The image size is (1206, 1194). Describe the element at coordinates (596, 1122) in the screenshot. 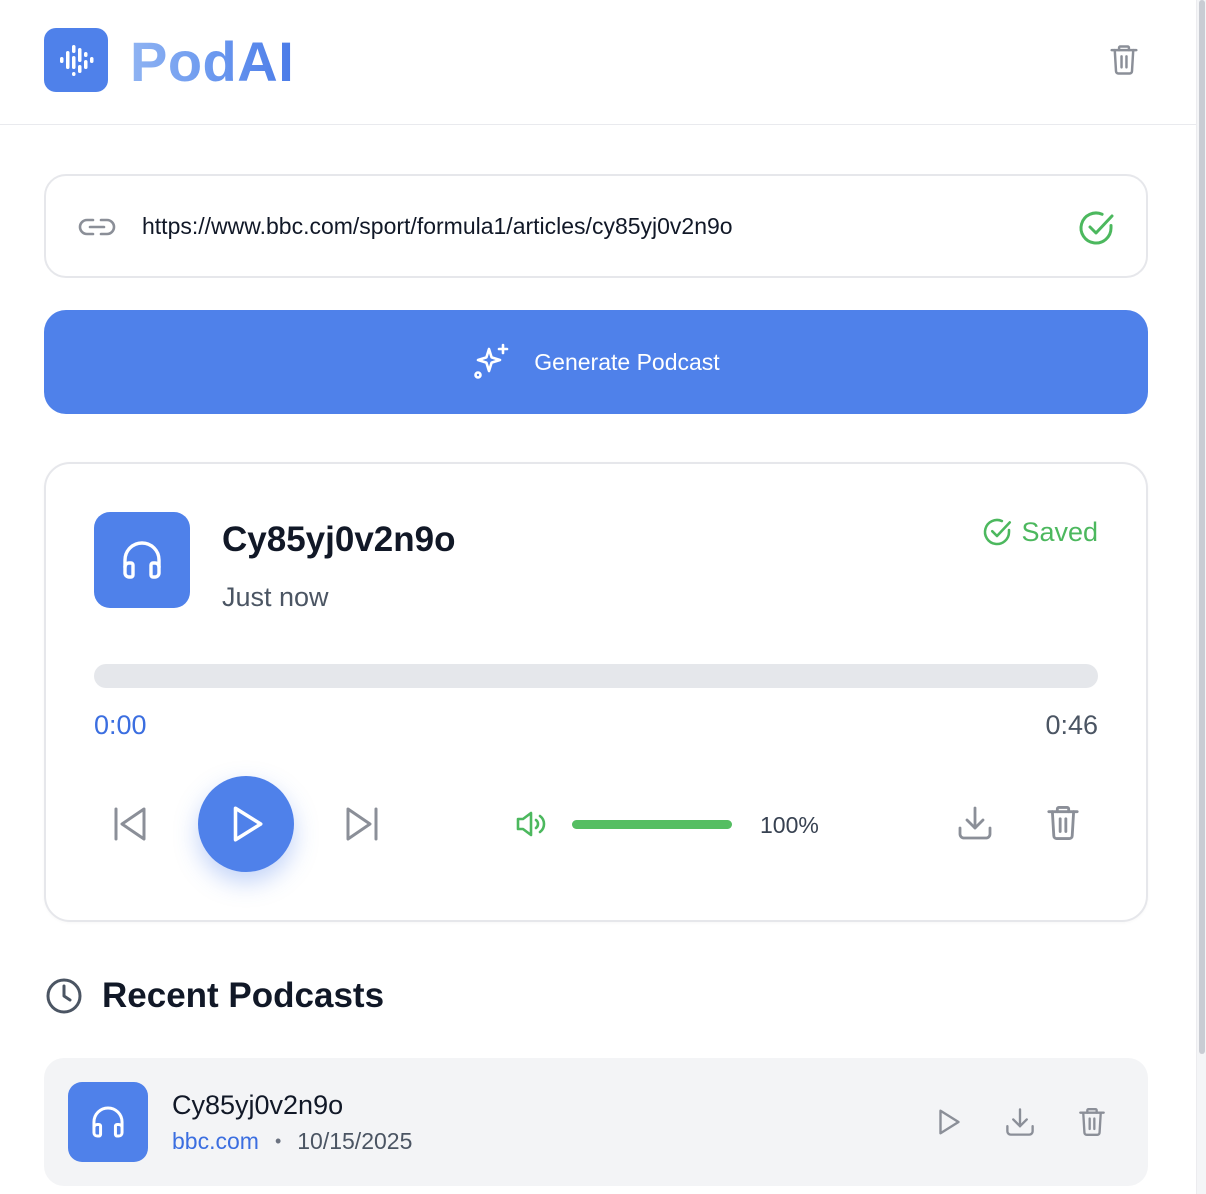

I see `recent-podcast-item: Cy85yj0v2n9o bbc.com • 10/15/2025` at that location.